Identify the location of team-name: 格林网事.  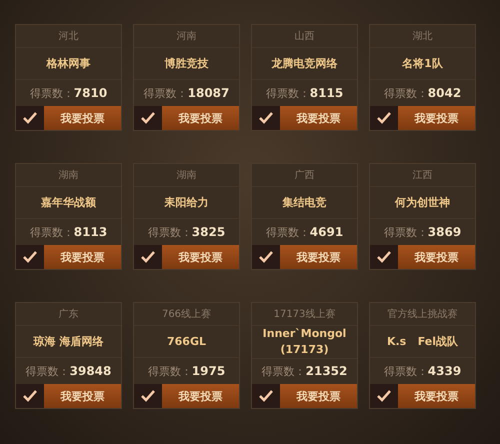
(68, 64).